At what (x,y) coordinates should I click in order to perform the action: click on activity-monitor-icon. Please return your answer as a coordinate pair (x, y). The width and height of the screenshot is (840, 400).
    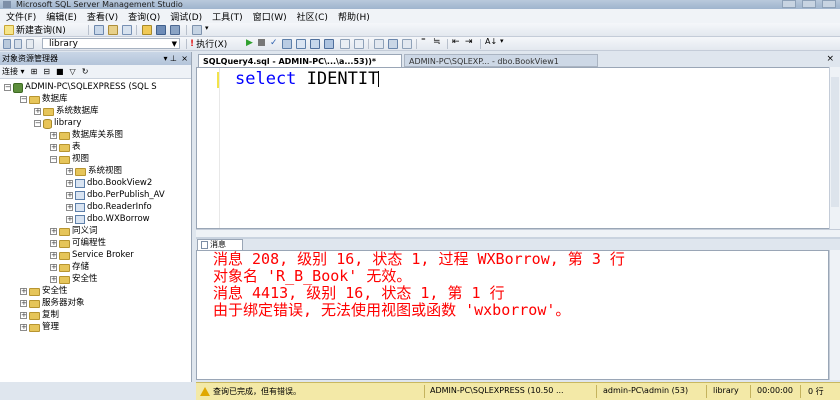
    Looking at the image, I should click on (197, 30).